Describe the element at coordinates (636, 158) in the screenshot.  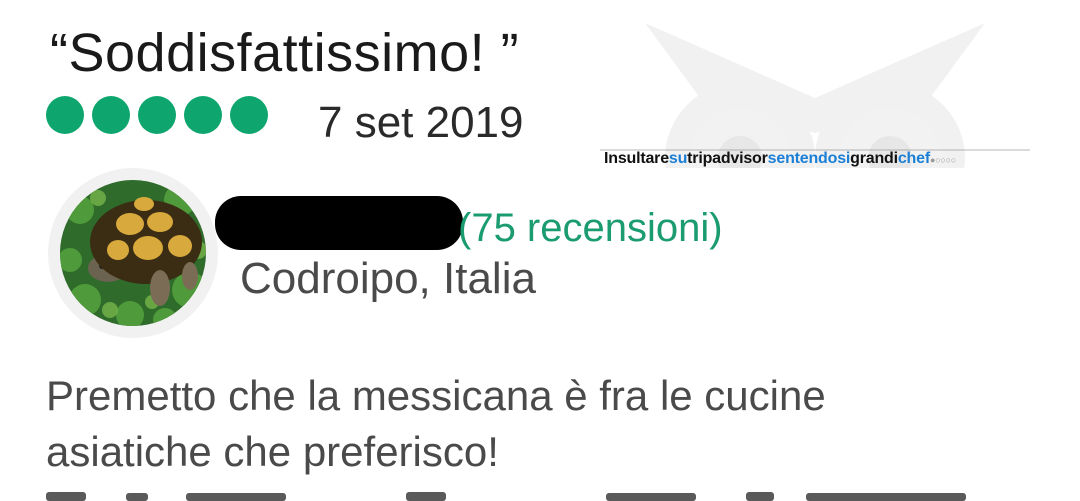
I see `watermark-word: Insultare` at that location.